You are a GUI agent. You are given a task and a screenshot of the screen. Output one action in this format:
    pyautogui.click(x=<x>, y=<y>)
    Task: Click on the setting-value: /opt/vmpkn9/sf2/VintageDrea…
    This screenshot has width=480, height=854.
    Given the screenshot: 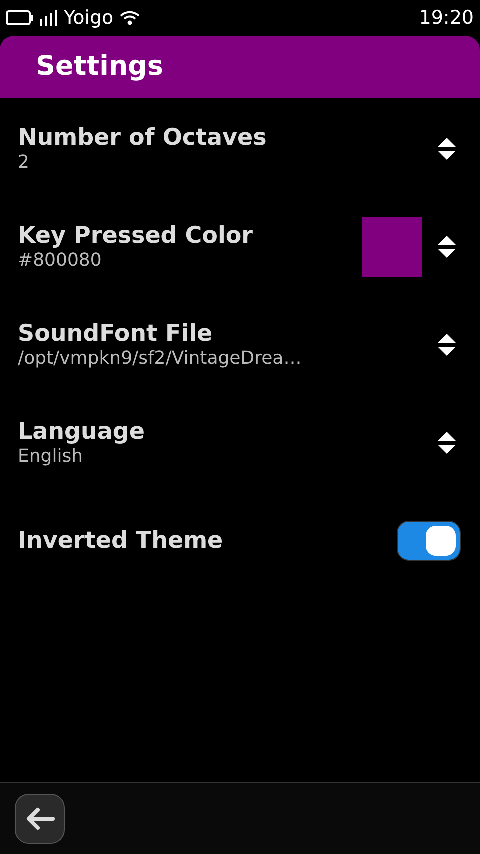 What is the action you would take?
    pyautogui.click(x=160, y=359)
    